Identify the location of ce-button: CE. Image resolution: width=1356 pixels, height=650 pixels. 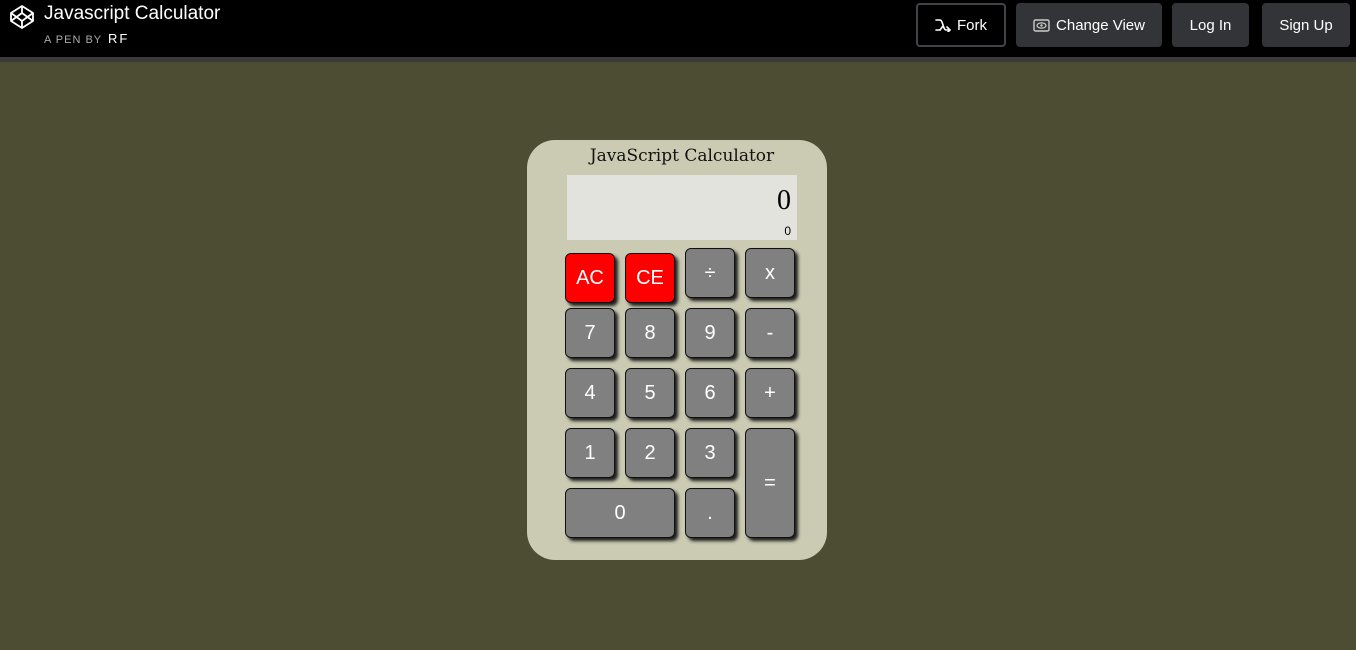
(650, 278).